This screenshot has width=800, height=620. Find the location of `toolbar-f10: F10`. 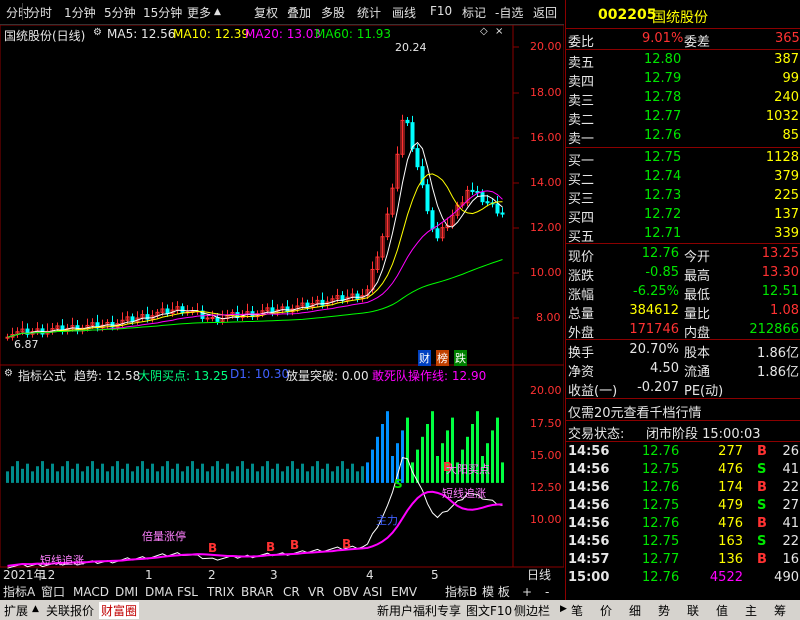

toolbar-f10: F10 is located at coordinates (441, 11).